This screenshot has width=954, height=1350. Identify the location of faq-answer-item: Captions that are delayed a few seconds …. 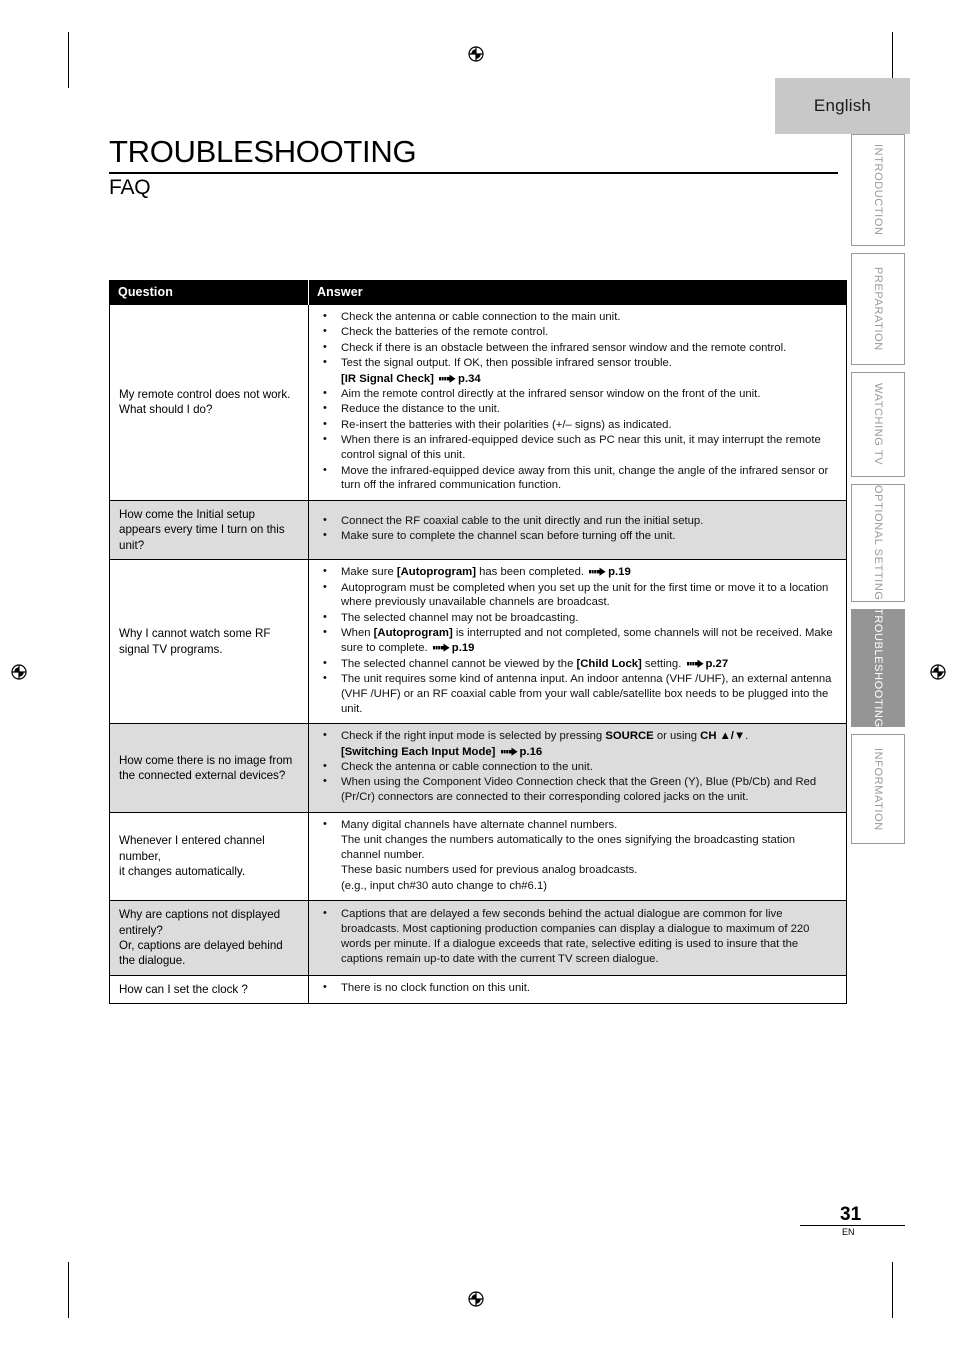
(577, 936).